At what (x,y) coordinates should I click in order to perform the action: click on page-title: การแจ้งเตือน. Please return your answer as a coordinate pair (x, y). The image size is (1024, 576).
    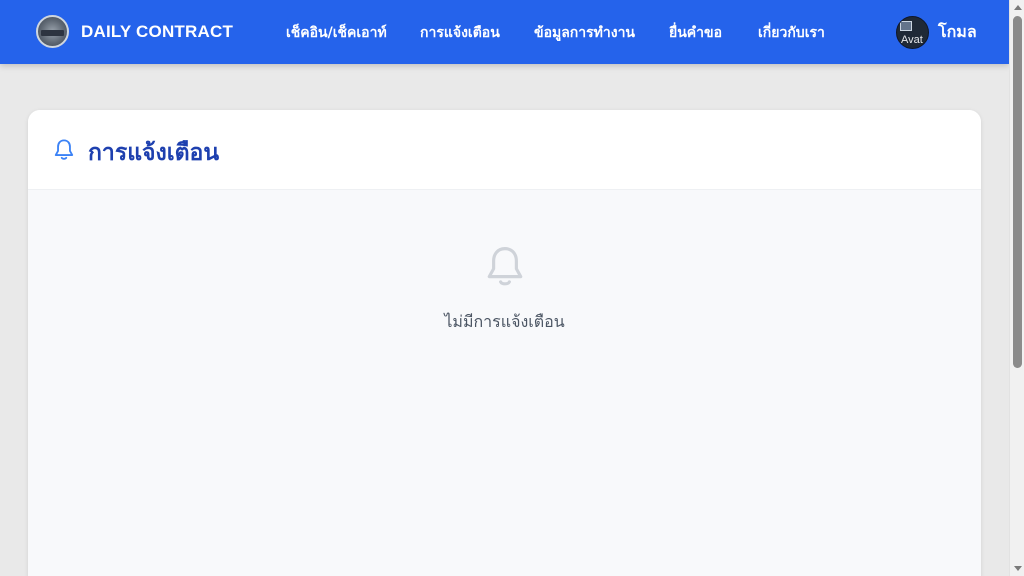
    Looking at the image, I should click on (154, 153).